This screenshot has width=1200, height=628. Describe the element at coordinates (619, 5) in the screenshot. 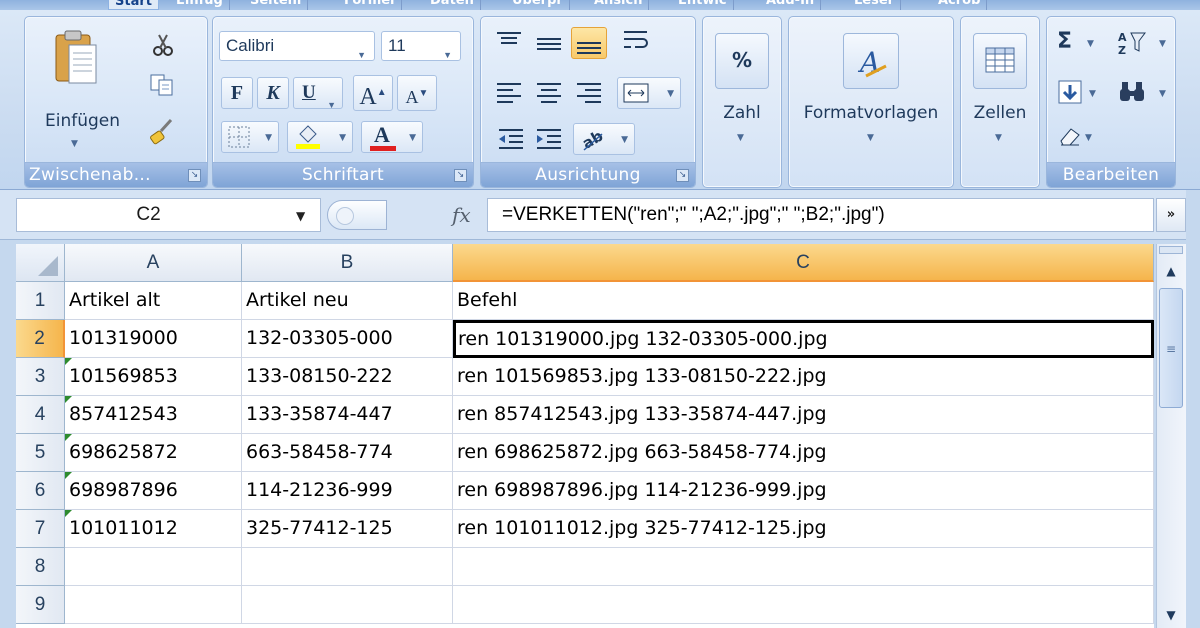

I see `tab-view: Ansich` at that location.